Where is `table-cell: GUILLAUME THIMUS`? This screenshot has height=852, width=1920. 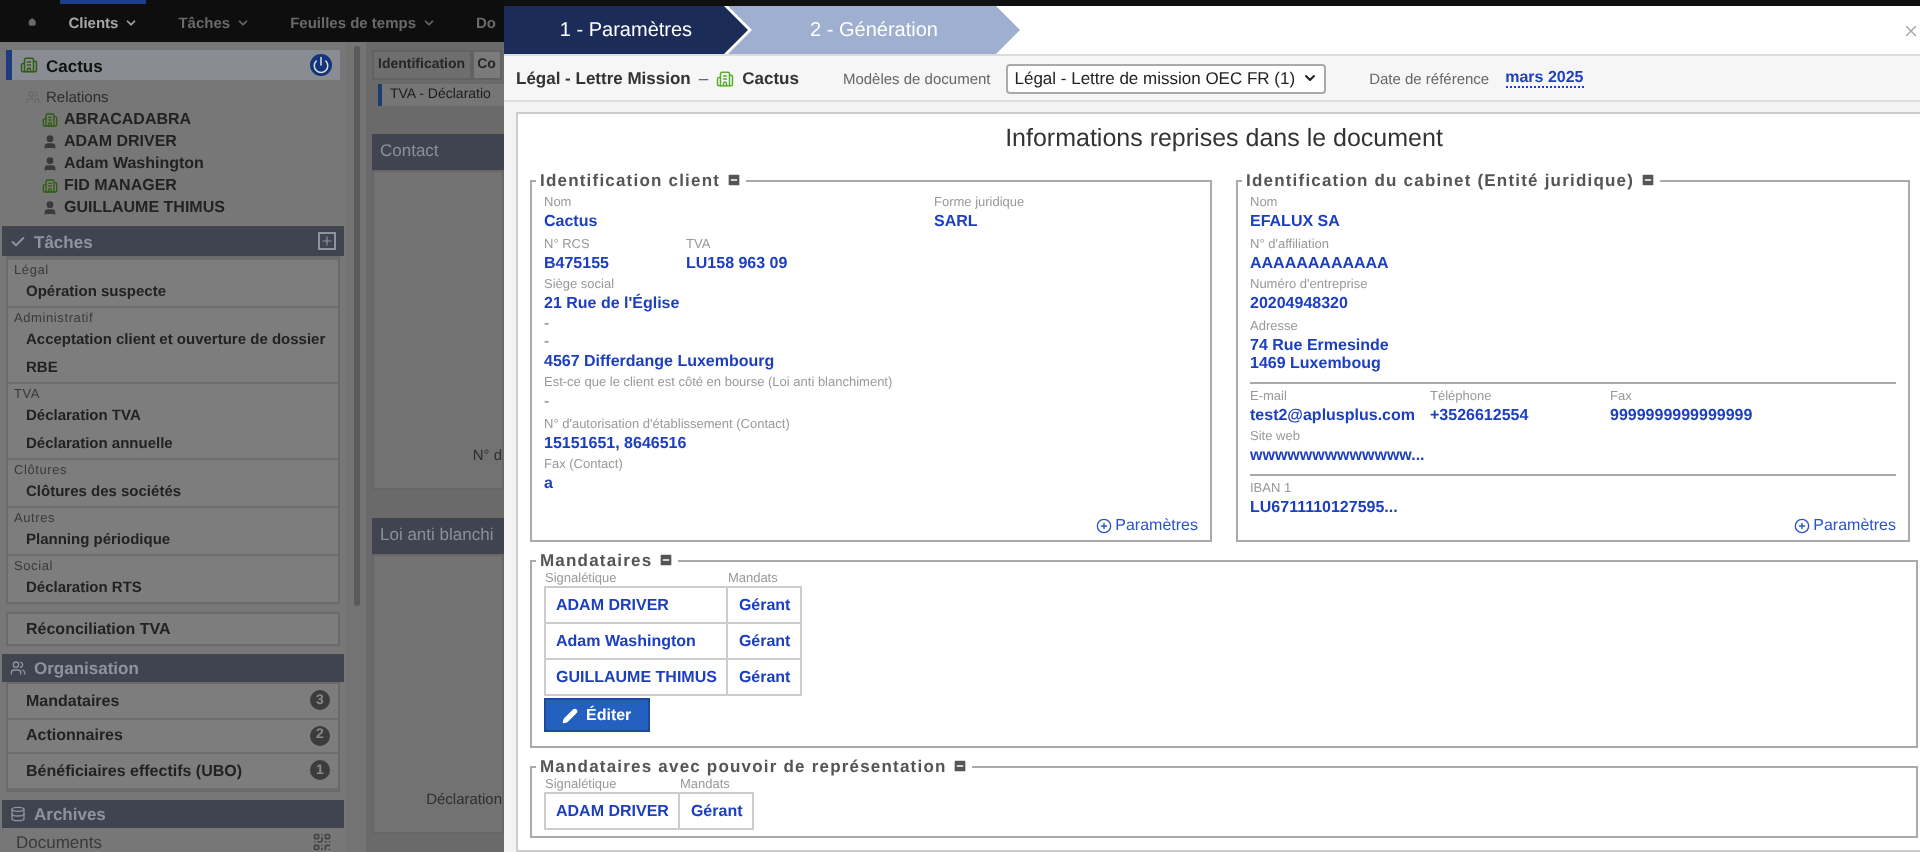 table-cell: GUILLAUME THIMUS is located at coordinates (636, 677).